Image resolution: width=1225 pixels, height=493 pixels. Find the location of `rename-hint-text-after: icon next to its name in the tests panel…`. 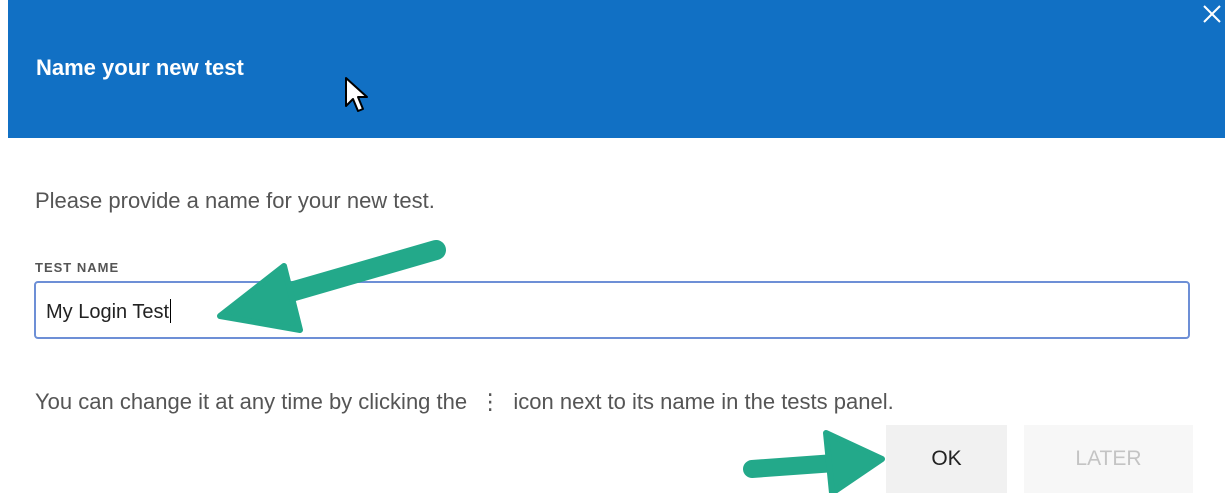

rename-hint-text-after: icon next to its name in the tests panel… is located at coordinates (703, 401).